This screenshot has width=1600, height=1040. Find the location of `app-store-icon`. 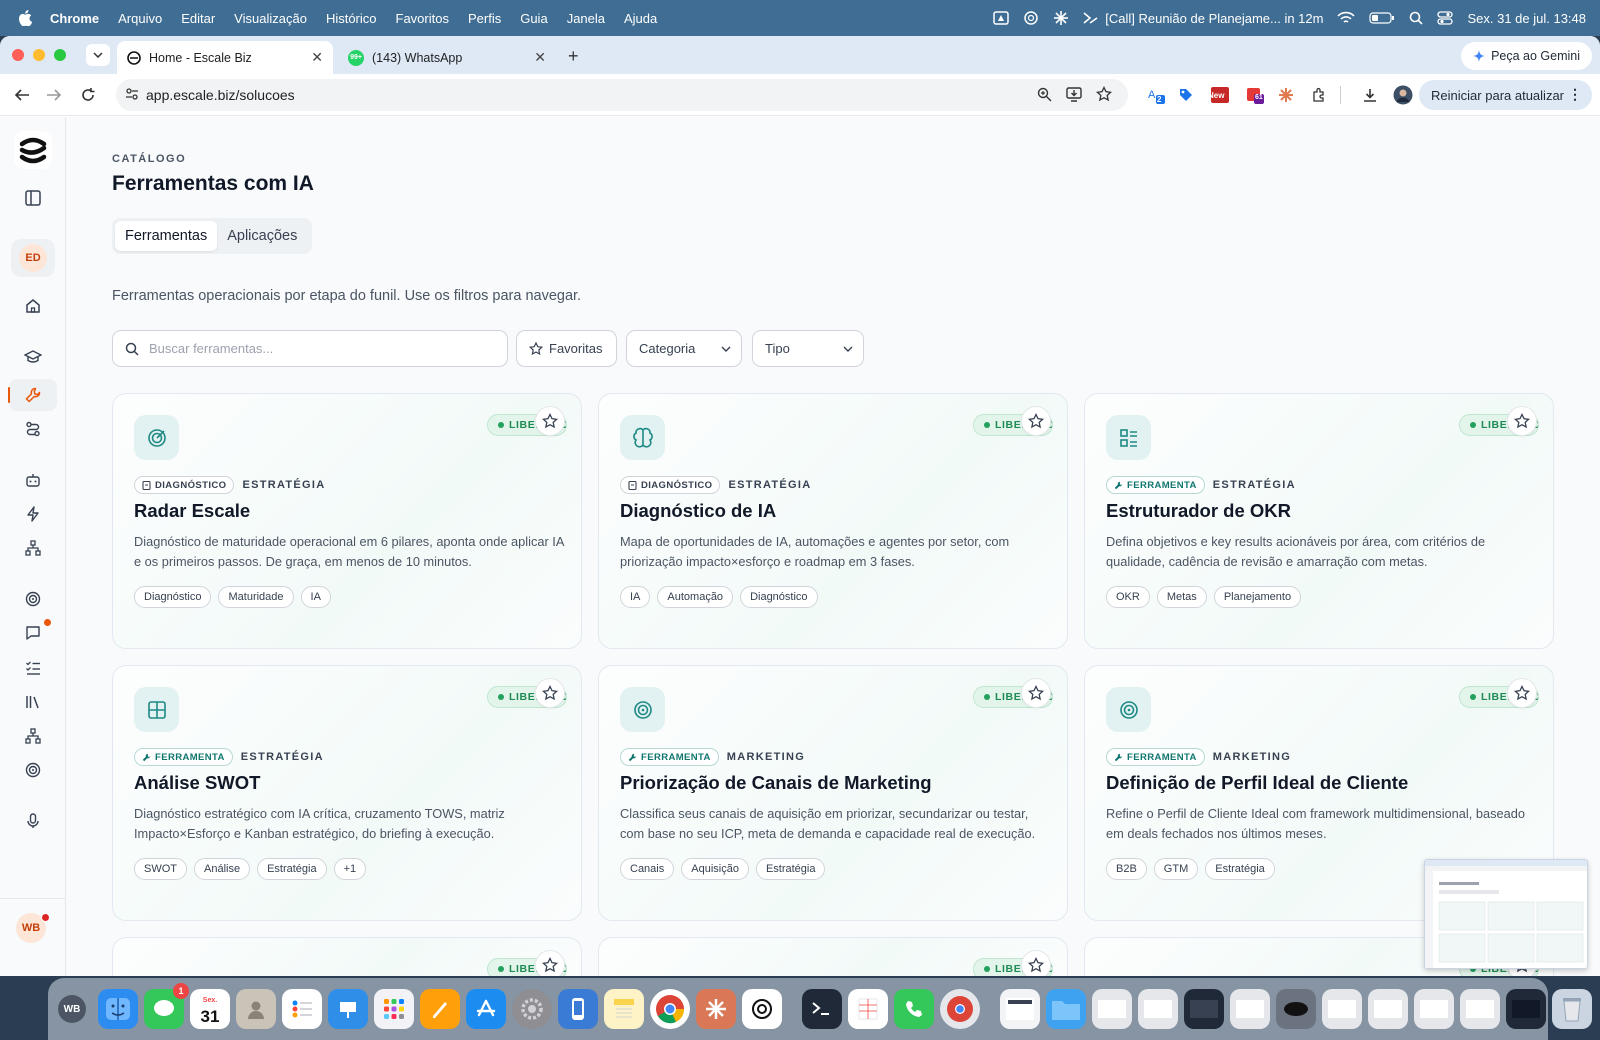

app-store-icon is located at coordinates (486, 1009).